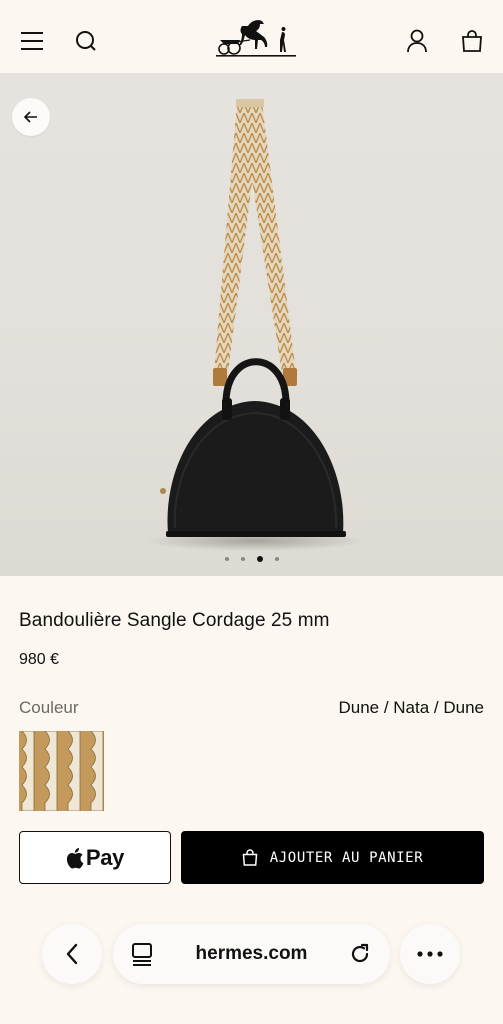 The image size is (503, 1024). Describe the element at coordinates (61, 771) in the screenshot. I see `color-swatch` at that location.